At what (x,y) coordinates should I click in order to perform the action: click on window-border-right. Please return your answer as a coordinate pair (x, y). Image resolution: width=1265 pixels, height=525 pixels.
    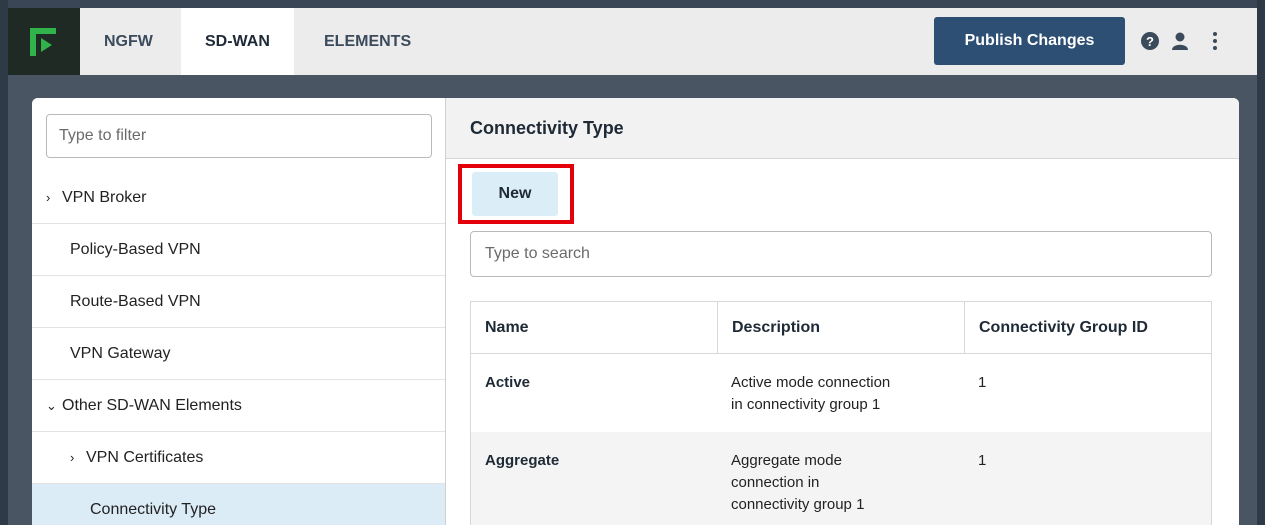
    Looking at the image, I should click on (1261, 262).